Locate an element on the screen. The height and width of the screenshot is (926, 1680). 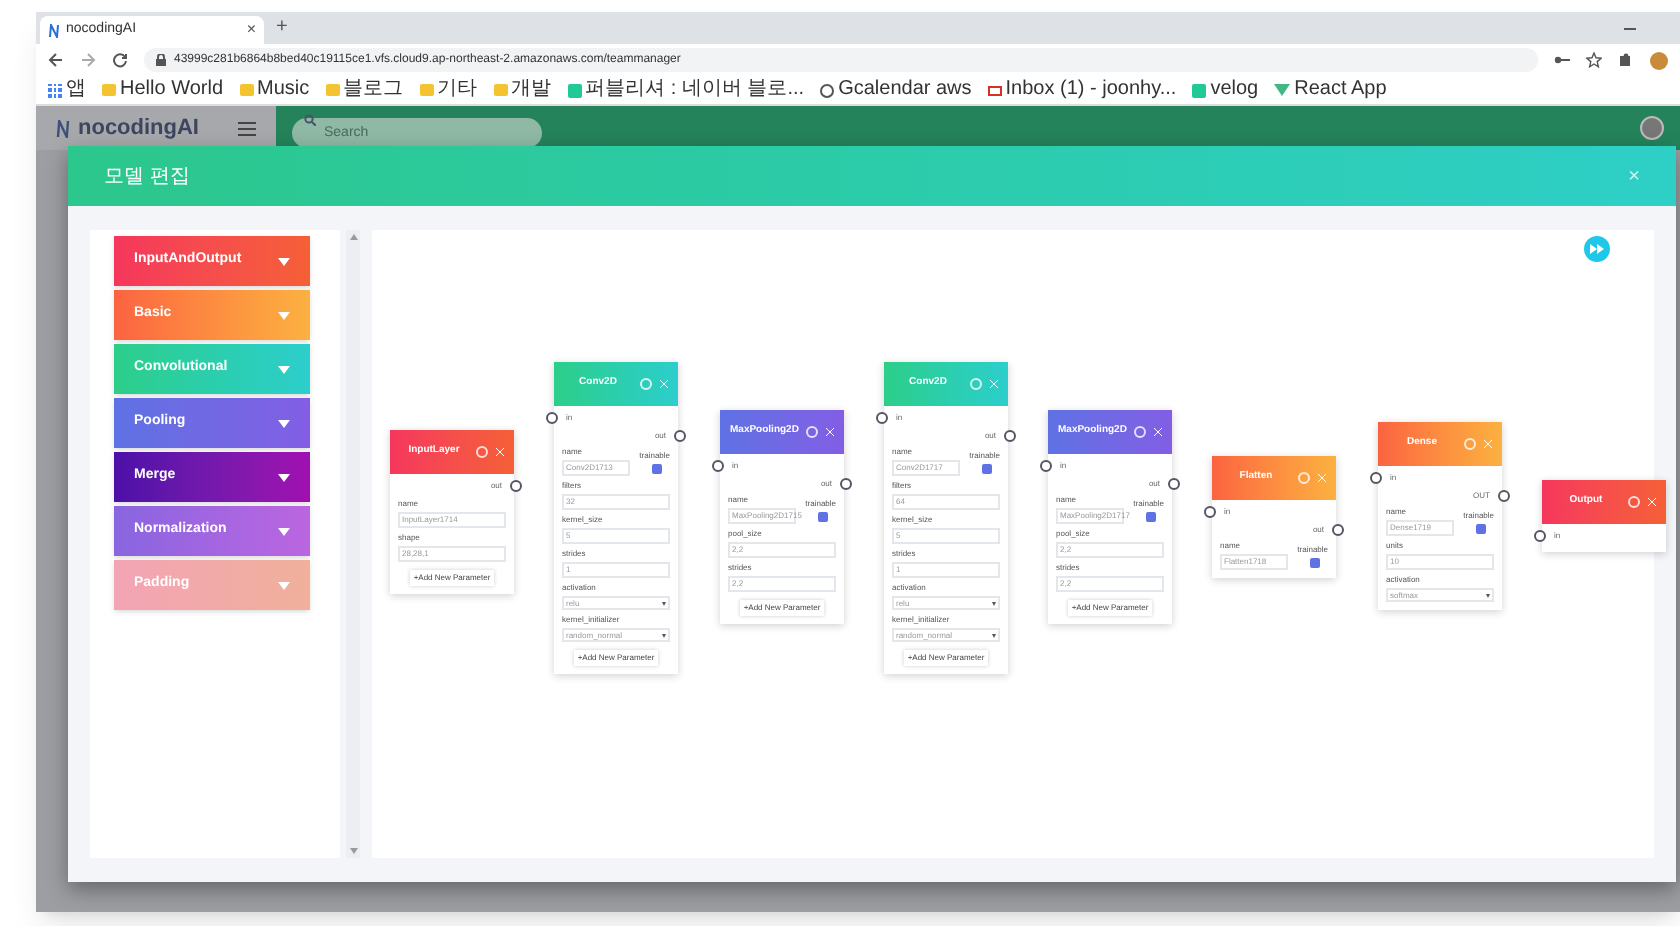
new-tab-button: + is located at coordinates (282, 27).